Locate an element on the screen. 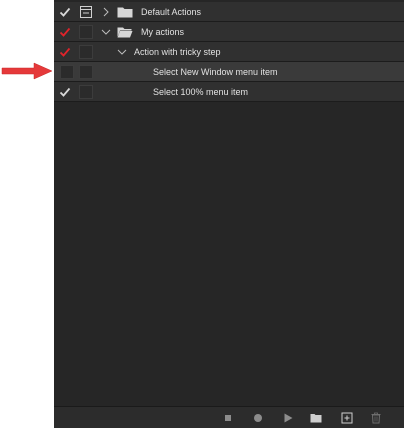  folder-open-icon is located at coordinates (125, 32).